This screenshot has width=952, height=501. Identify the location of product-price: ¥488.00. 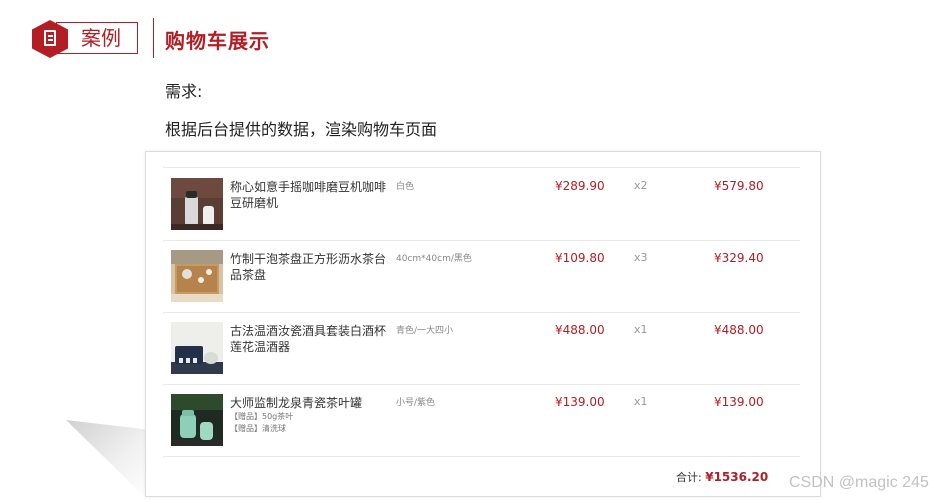
(580, 330).